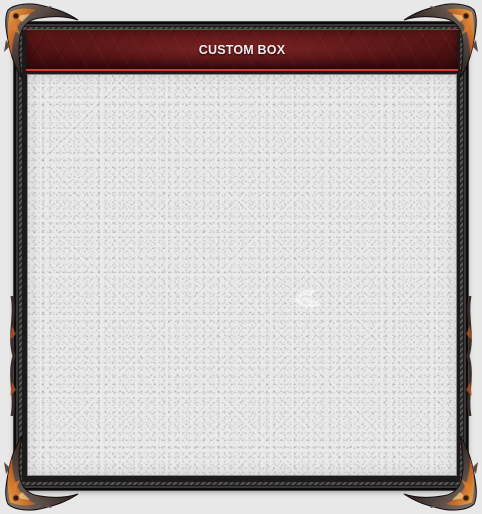 The width and height of the screenshot is (482, 514). I want to click on box-header: CUSTOM BOX, so click(242, 50).